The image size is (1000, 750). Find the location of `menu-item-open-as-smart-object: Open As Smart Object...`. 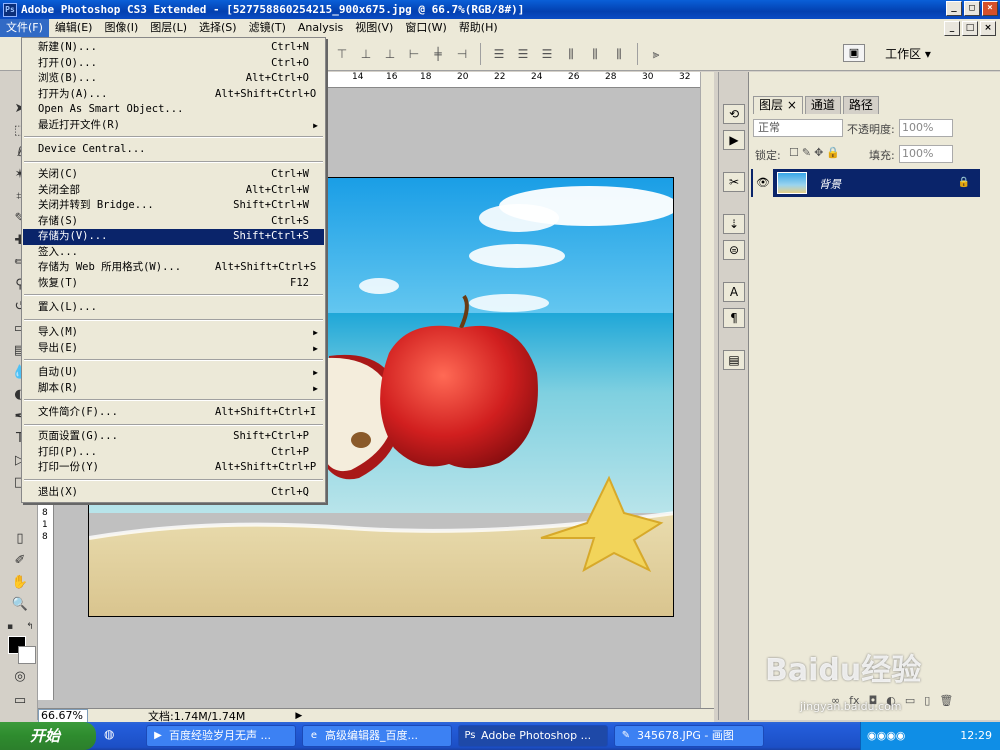

menu-item-open-as-smart-object: Open As Smart Object... is located at coordinates (173, 110).